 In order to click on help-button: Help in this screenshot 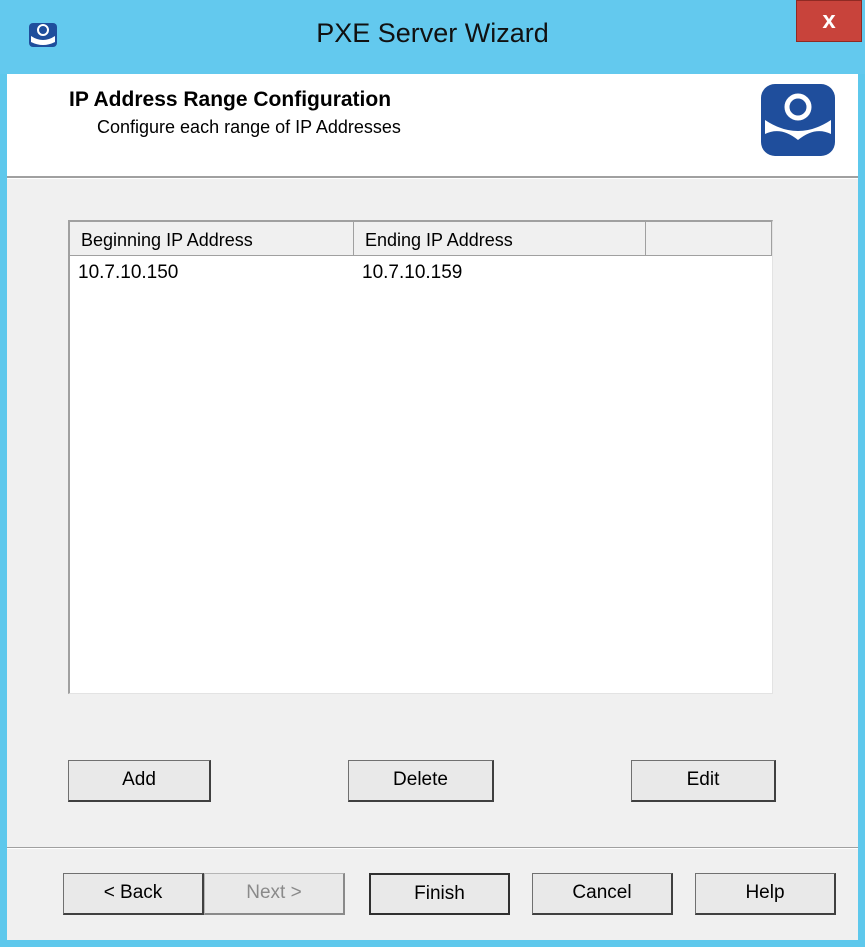, I will do `click(765, 894)`.